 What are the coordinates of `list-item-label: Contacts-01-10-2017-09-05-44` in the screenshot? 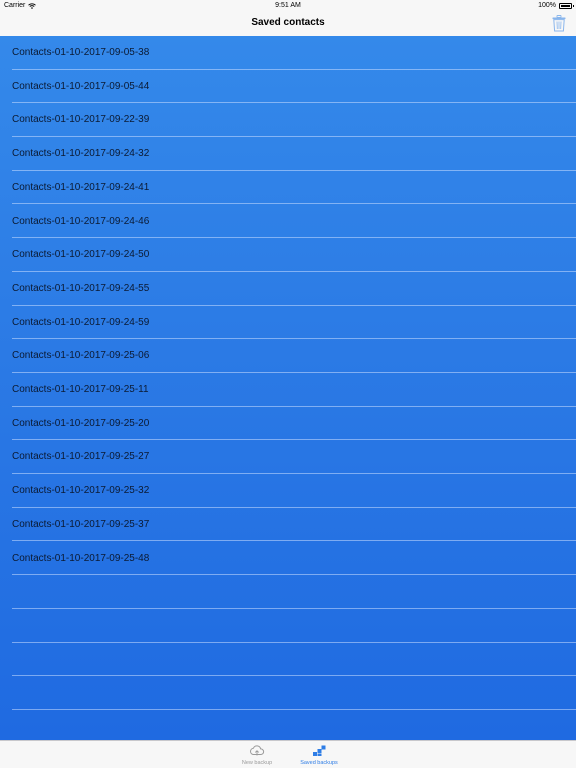 It's located at (81, 86).